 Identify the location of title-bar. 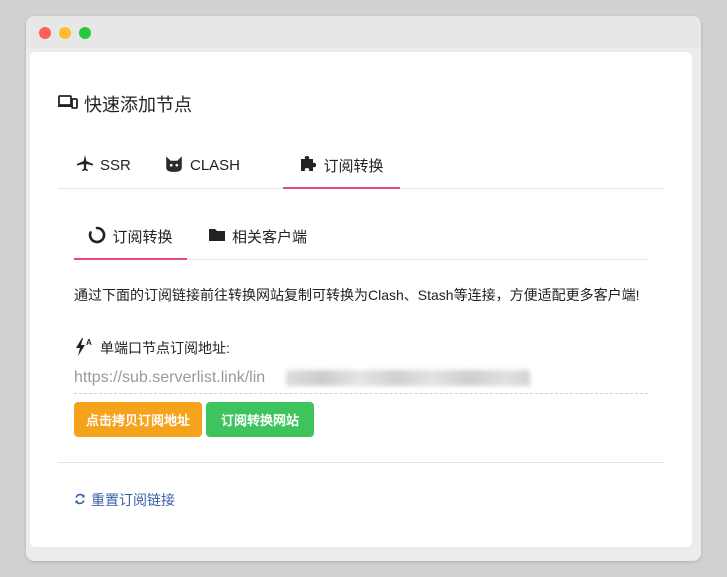
(363, 32).